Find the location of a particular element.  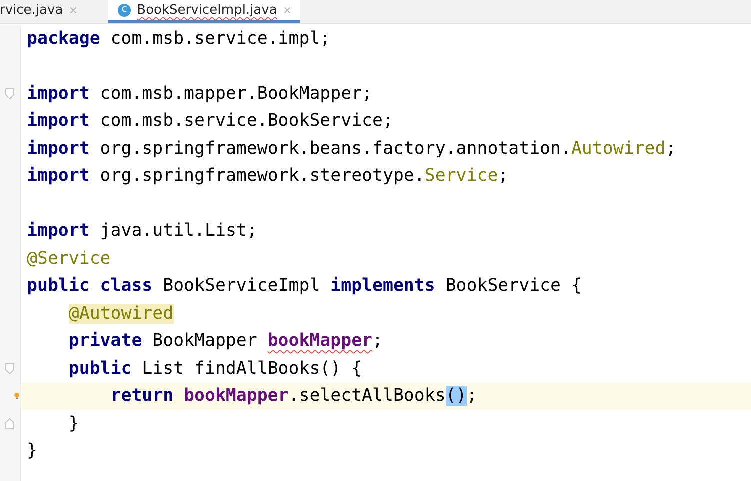

keyword: package is located at coordinates (63, 38).